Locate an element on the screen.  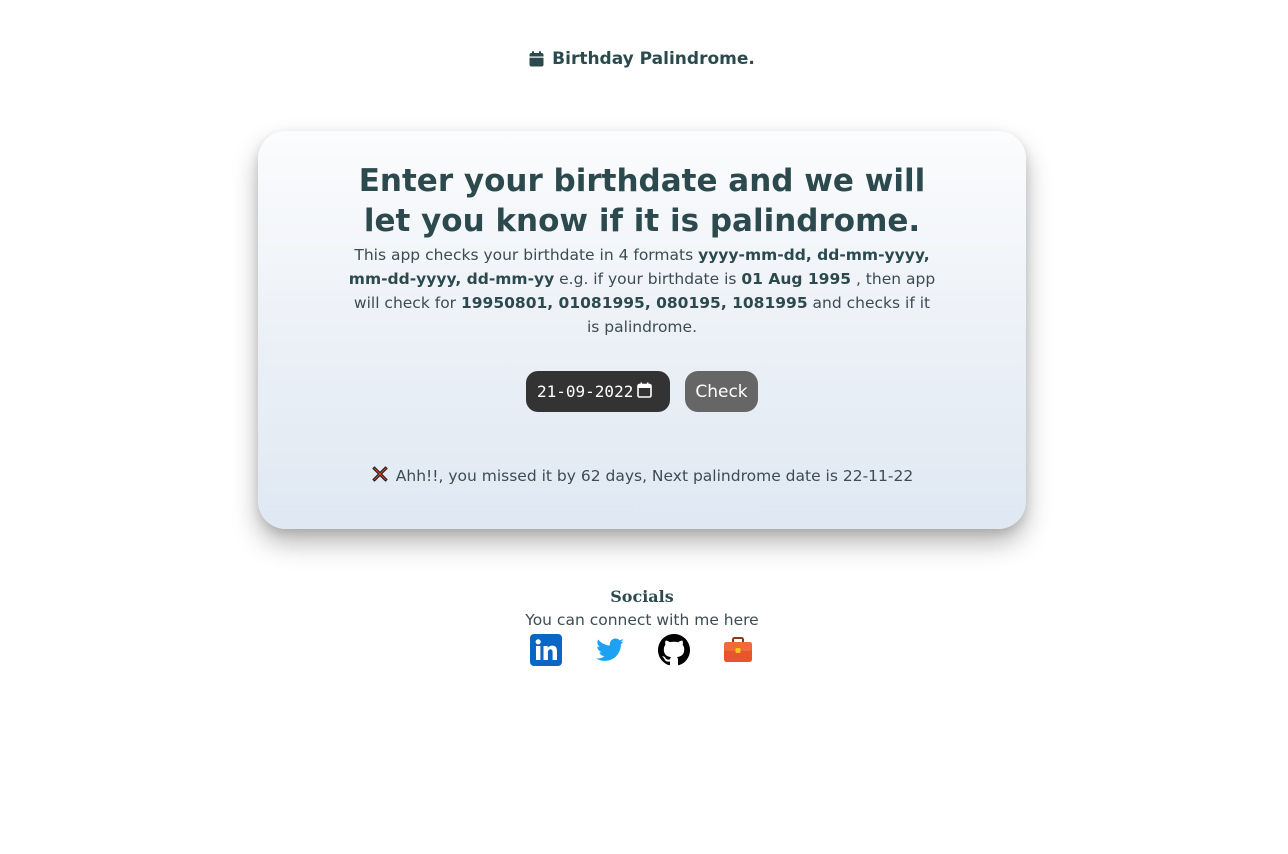
description-text: e.g. if your birthdate is is located at coordinates (648, 279).